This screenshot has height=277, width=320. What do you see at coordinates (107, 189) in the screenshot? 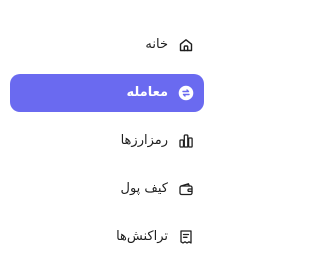
I see `sidebar-item-wallet: کیف پول` at bounding box center [107, 189].